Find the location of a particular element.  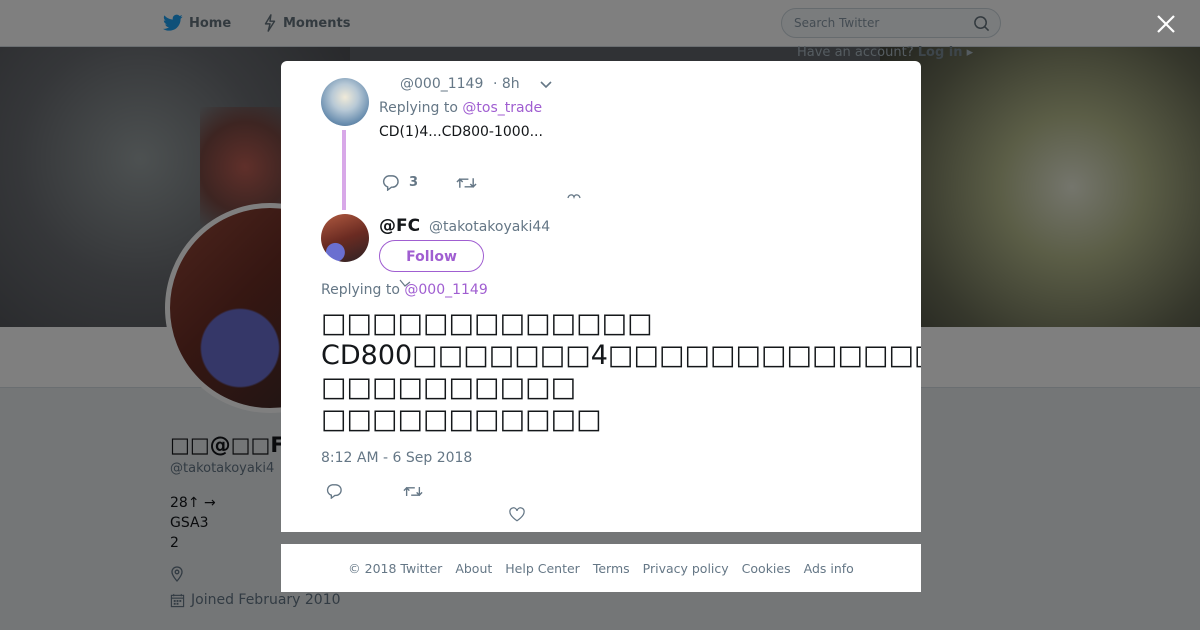

thread-connector is located at coordinates (344, 170).